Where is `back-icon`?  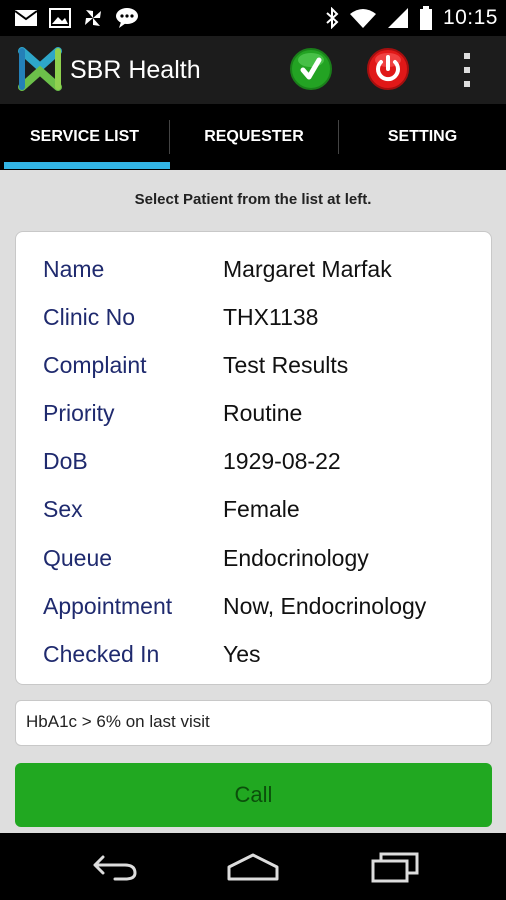
back-icon is located at coordinates (115, 868).